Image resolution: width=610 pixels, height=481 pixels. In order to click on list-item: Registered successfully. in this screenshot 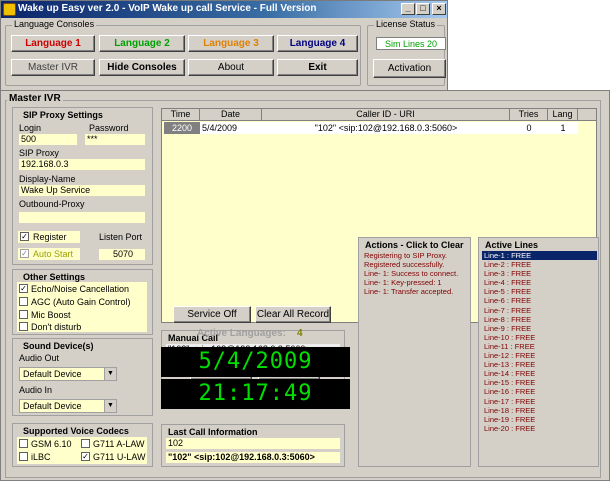, I will do `click(415, 264)`.